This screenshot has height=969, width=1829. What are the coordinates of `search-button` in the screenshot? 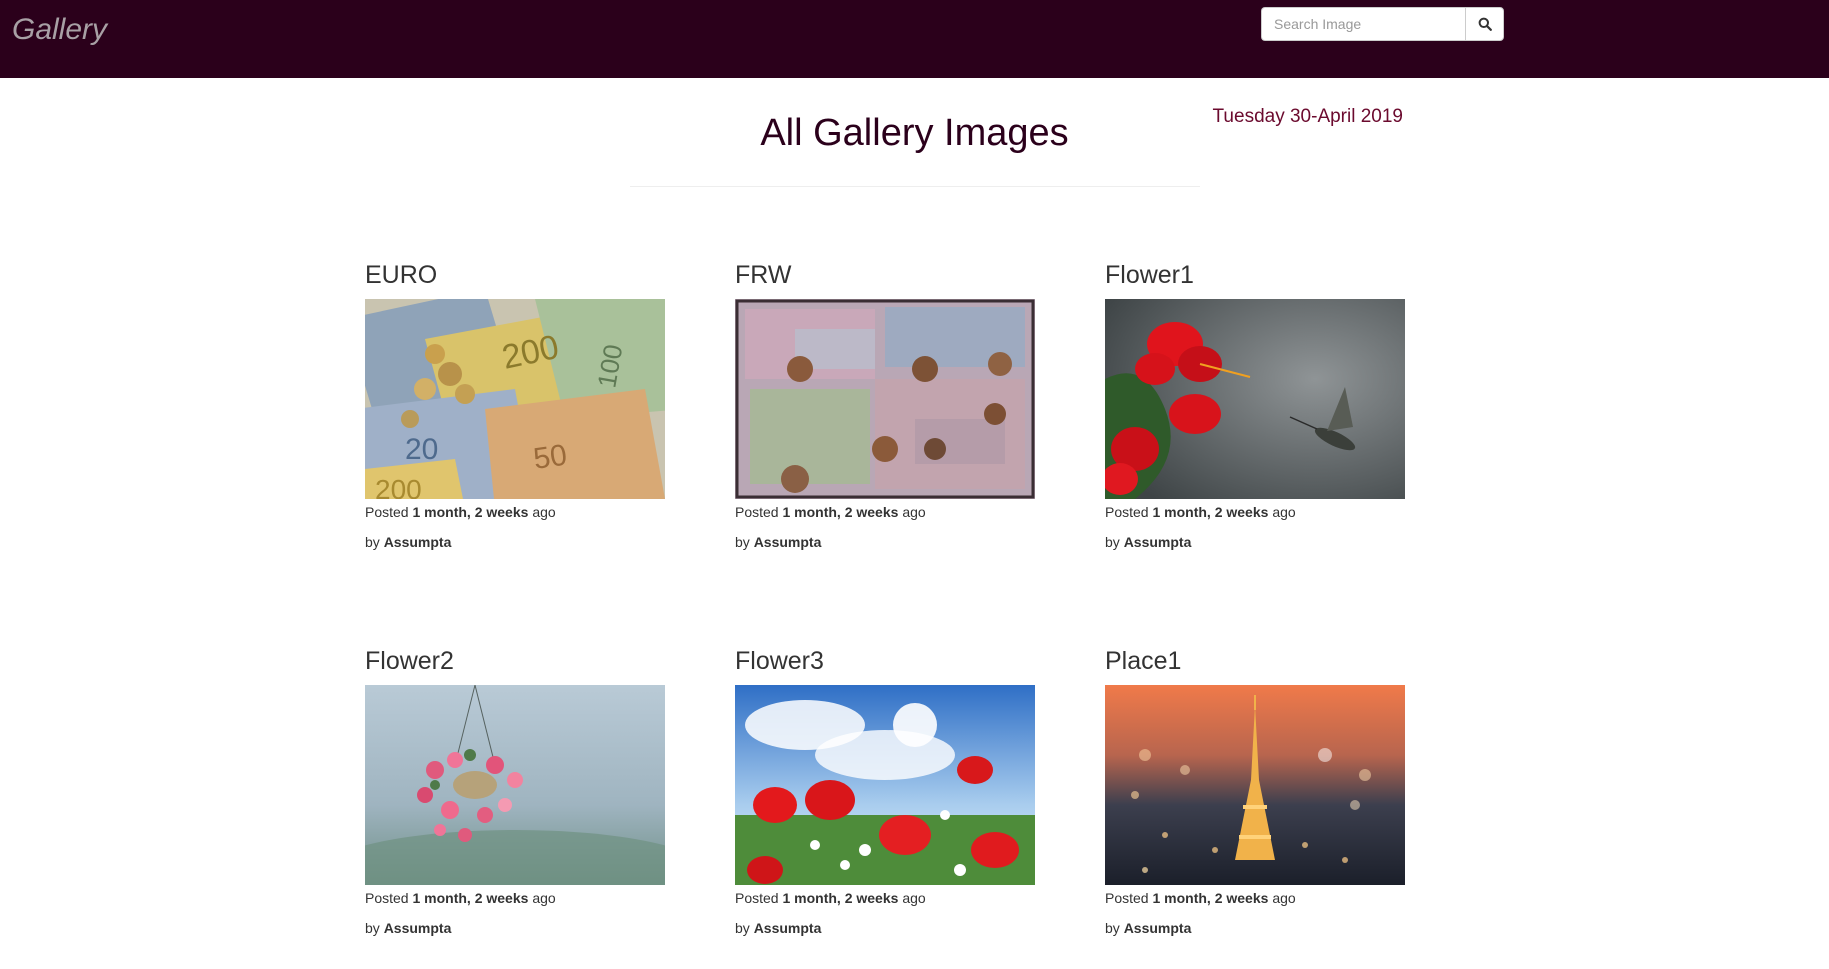 It's located at (1484, 24).